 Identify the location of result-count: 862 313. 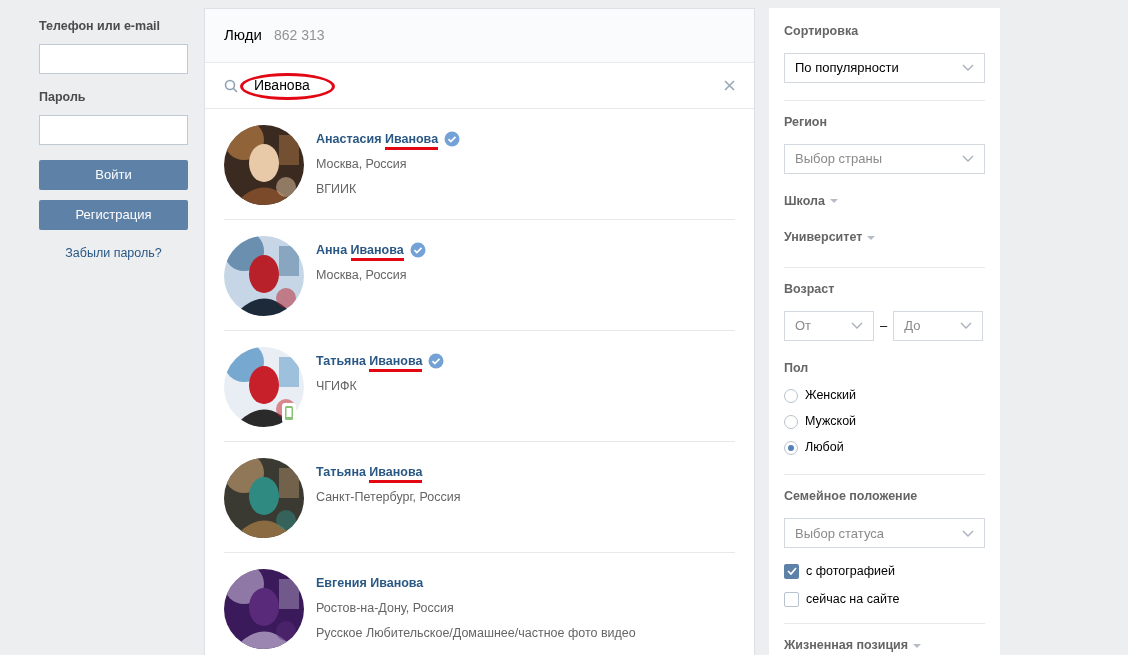
(299, 35).